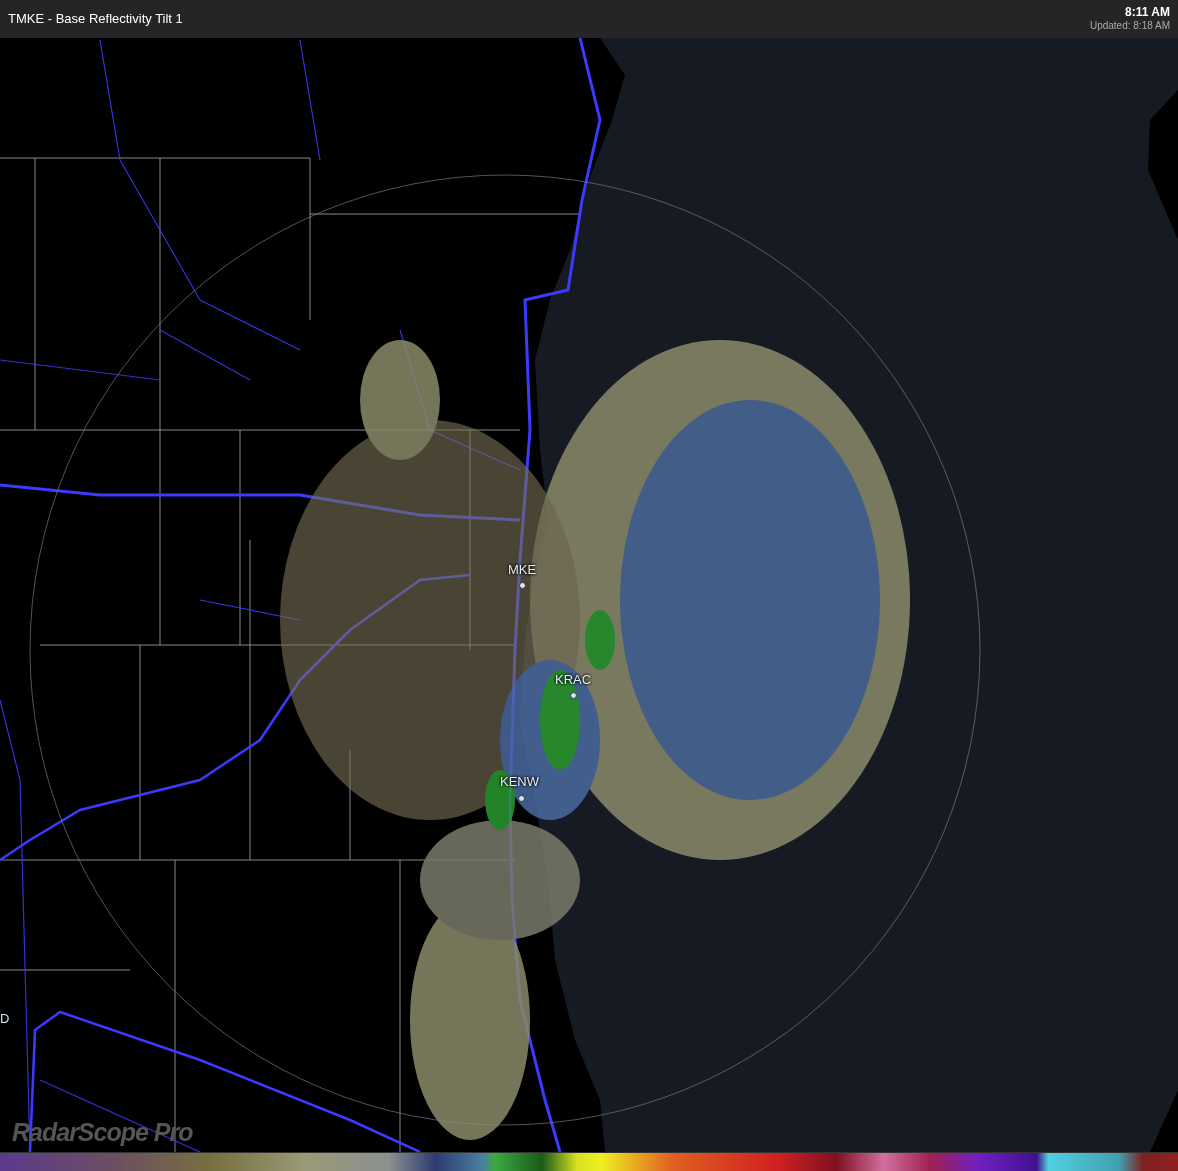 This screenshot has width=1178, height=1171. What do you see at coordinates (573, 679) in the screenshot?
I see `station-label: KRAC` at bounding box center [573, 679].